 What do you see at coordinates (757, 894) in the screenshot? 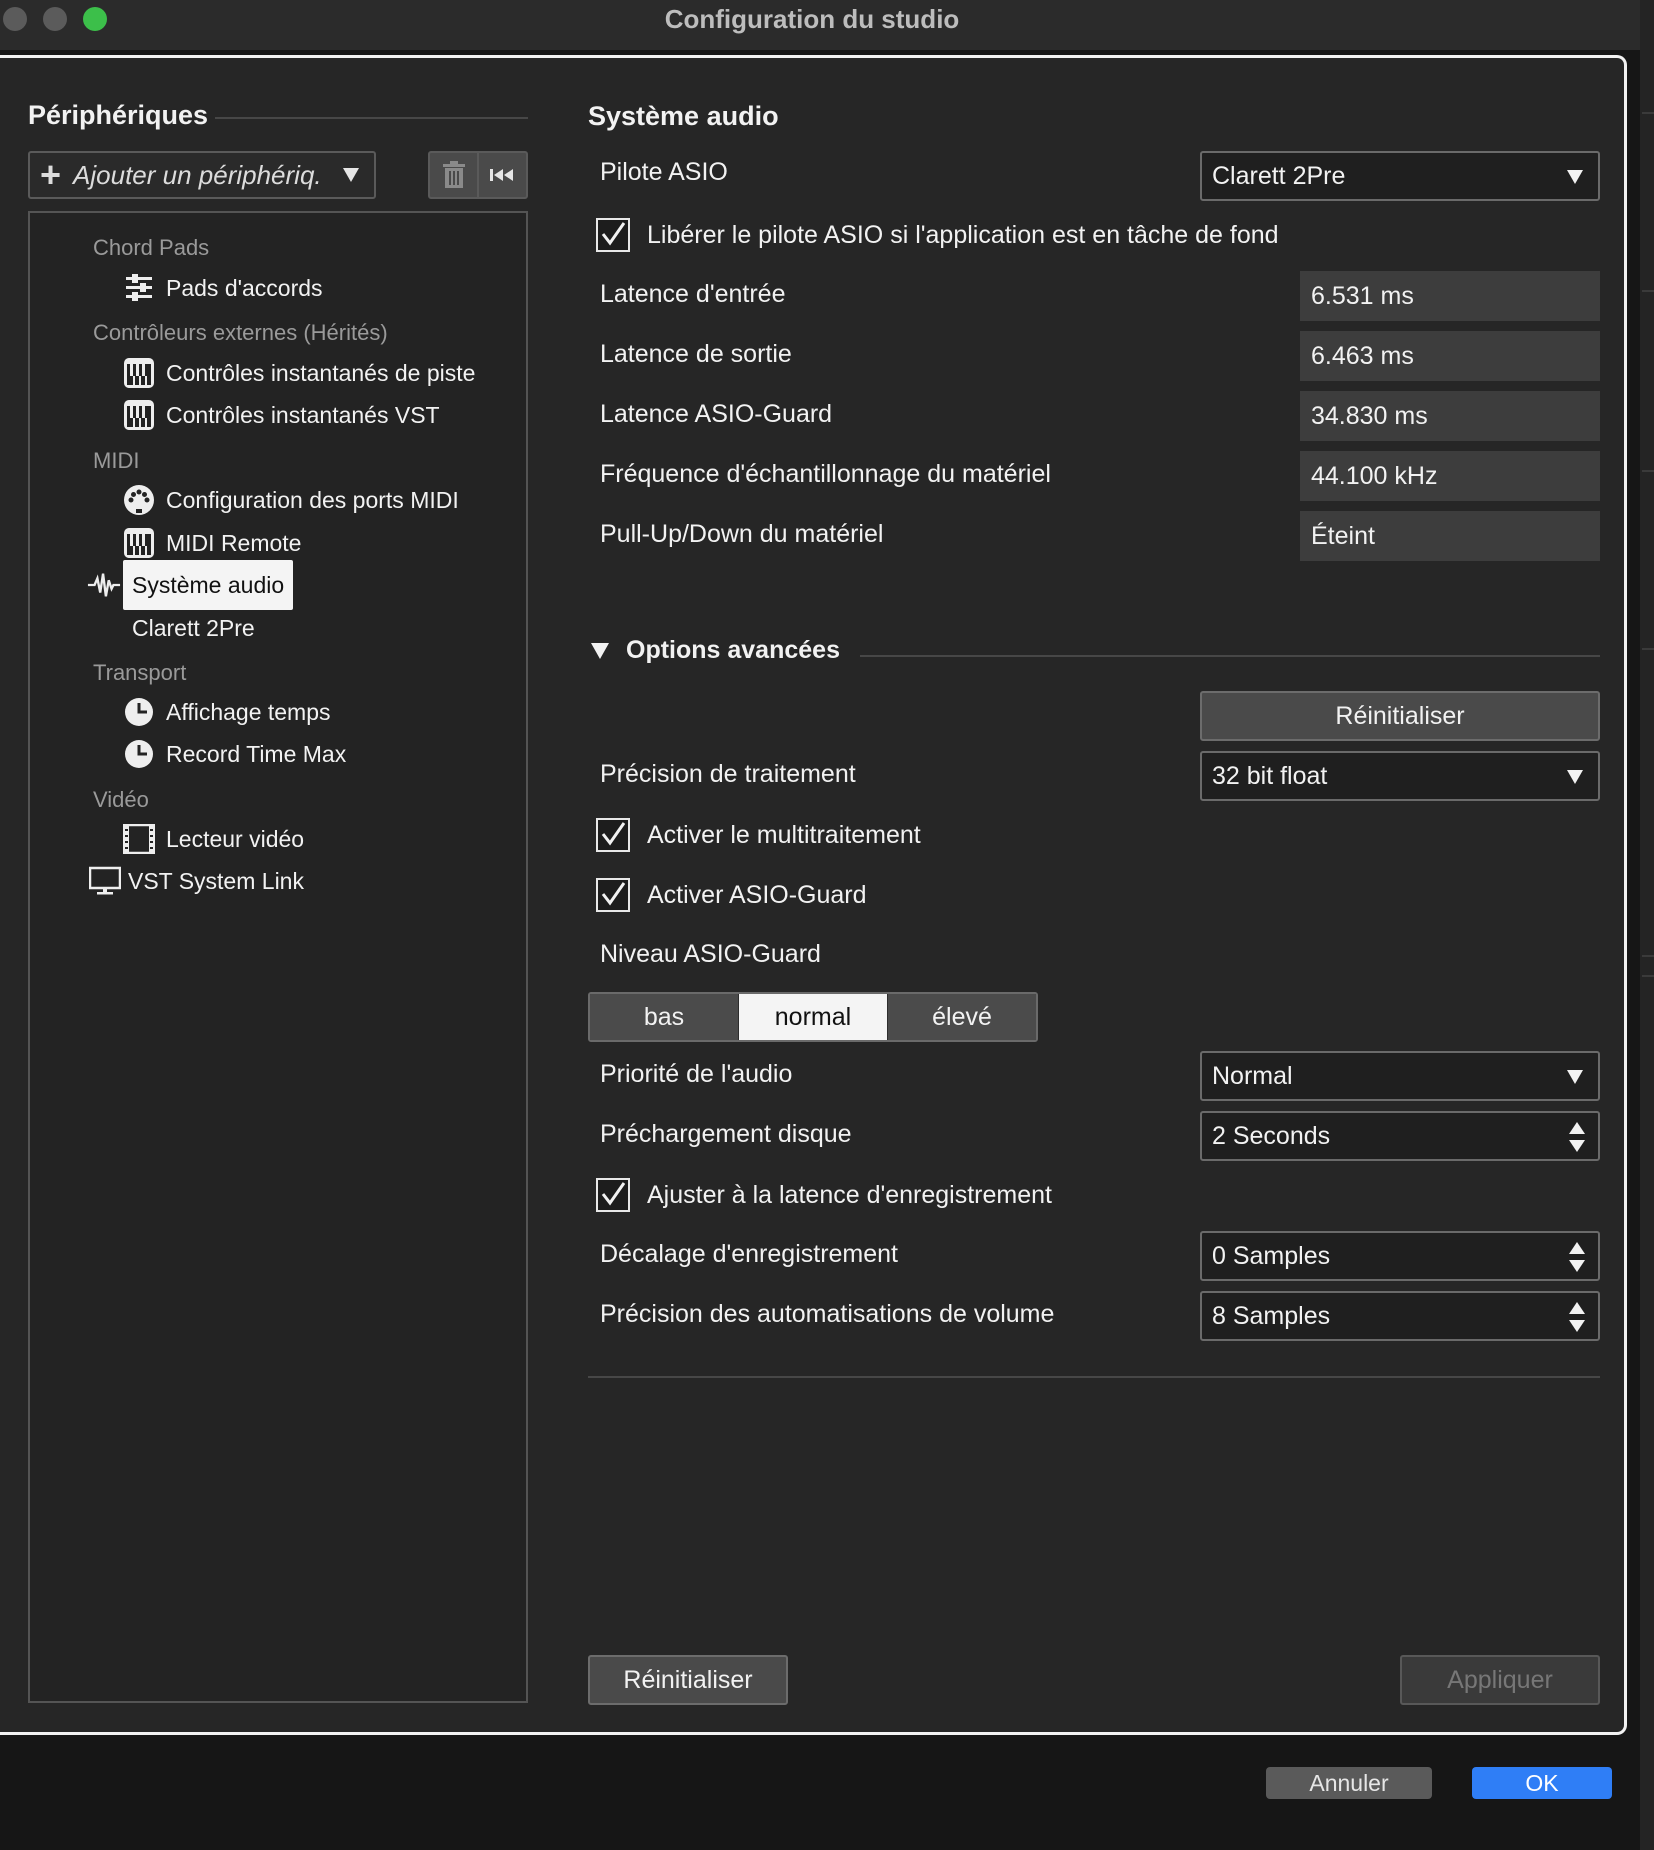
I see `asio-guard-label: Activer ASIO-Guard` at bounding box center [757, 894].